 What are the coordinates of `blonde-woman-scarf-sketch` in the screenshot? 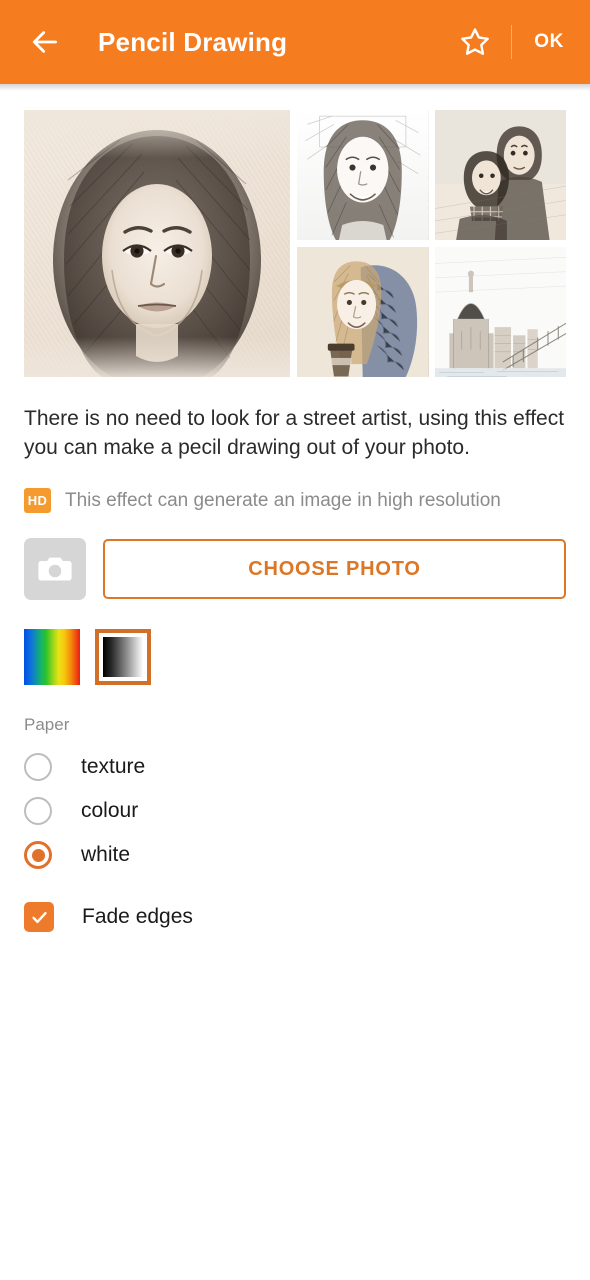 It's located at (363, 312).